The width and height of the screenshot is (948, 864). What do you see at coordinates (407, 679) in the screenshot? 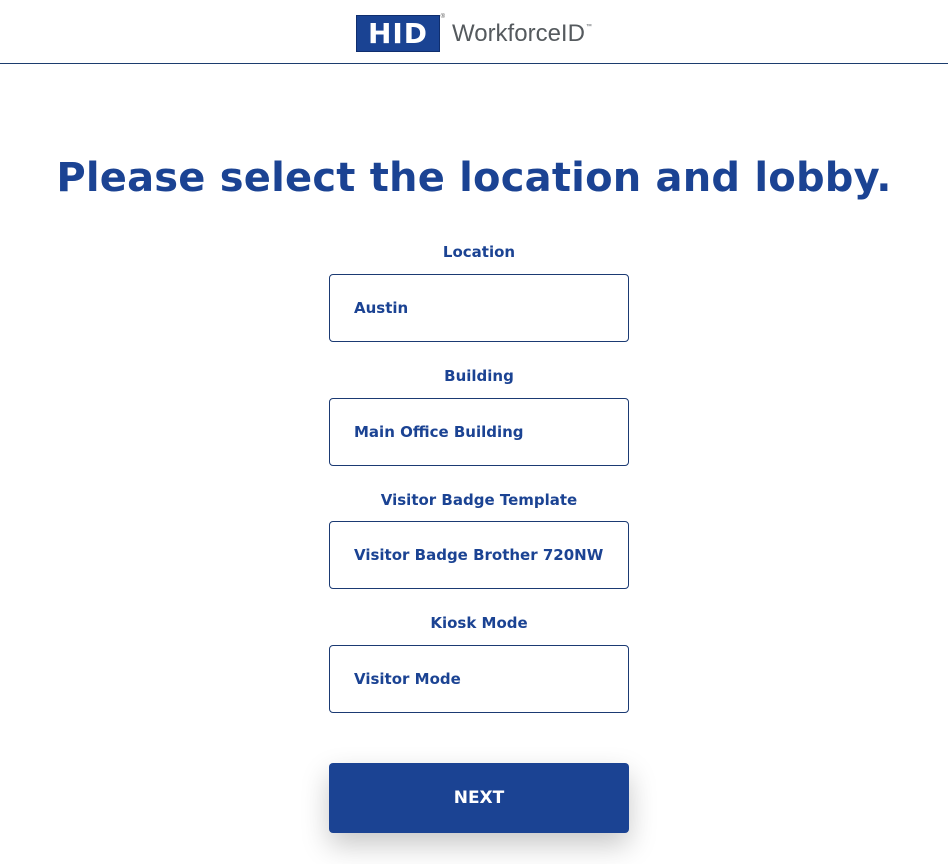
I see `kiosk-mode-value: Visitor Mode` at bounding box center [407, 679].